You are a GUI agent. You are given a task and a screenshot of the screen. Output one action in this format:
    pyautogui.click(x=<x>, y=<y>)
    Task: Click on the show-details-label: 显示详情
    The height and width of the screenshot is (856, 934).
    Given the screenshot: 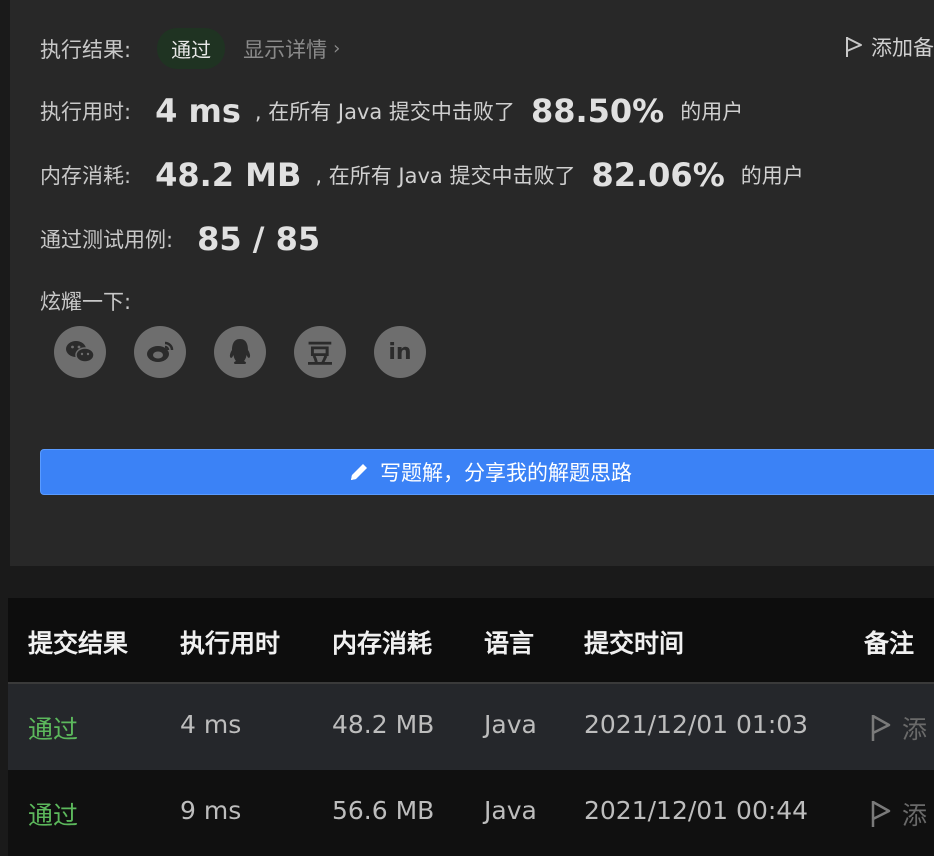 What is the action you would take?
    pyautogui.click(x=285, y=49)
    